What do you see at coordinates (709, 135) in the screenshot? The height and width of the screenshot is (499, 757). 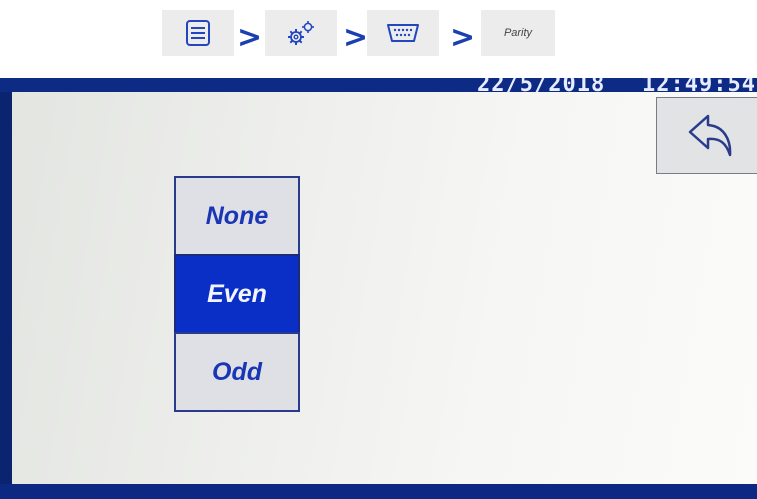 I see `back-arrow-icon` at bounding box center [709, 135].